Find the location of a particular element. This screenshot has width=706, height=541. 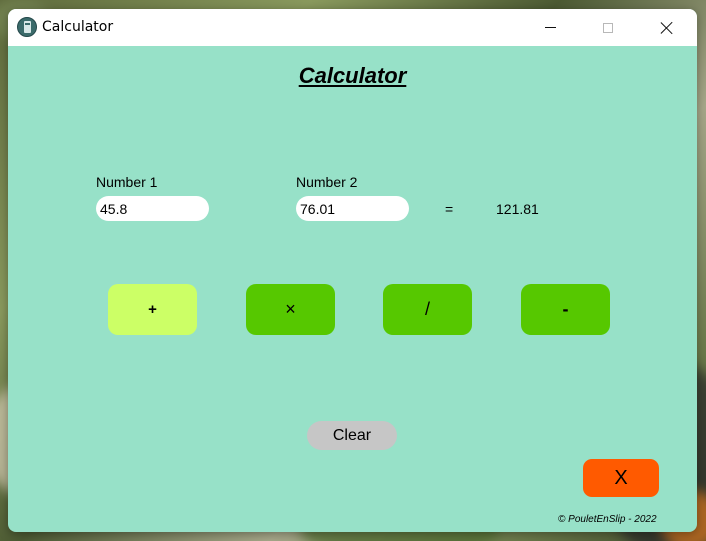

calculator-icon is located at coordinates (27, 27).